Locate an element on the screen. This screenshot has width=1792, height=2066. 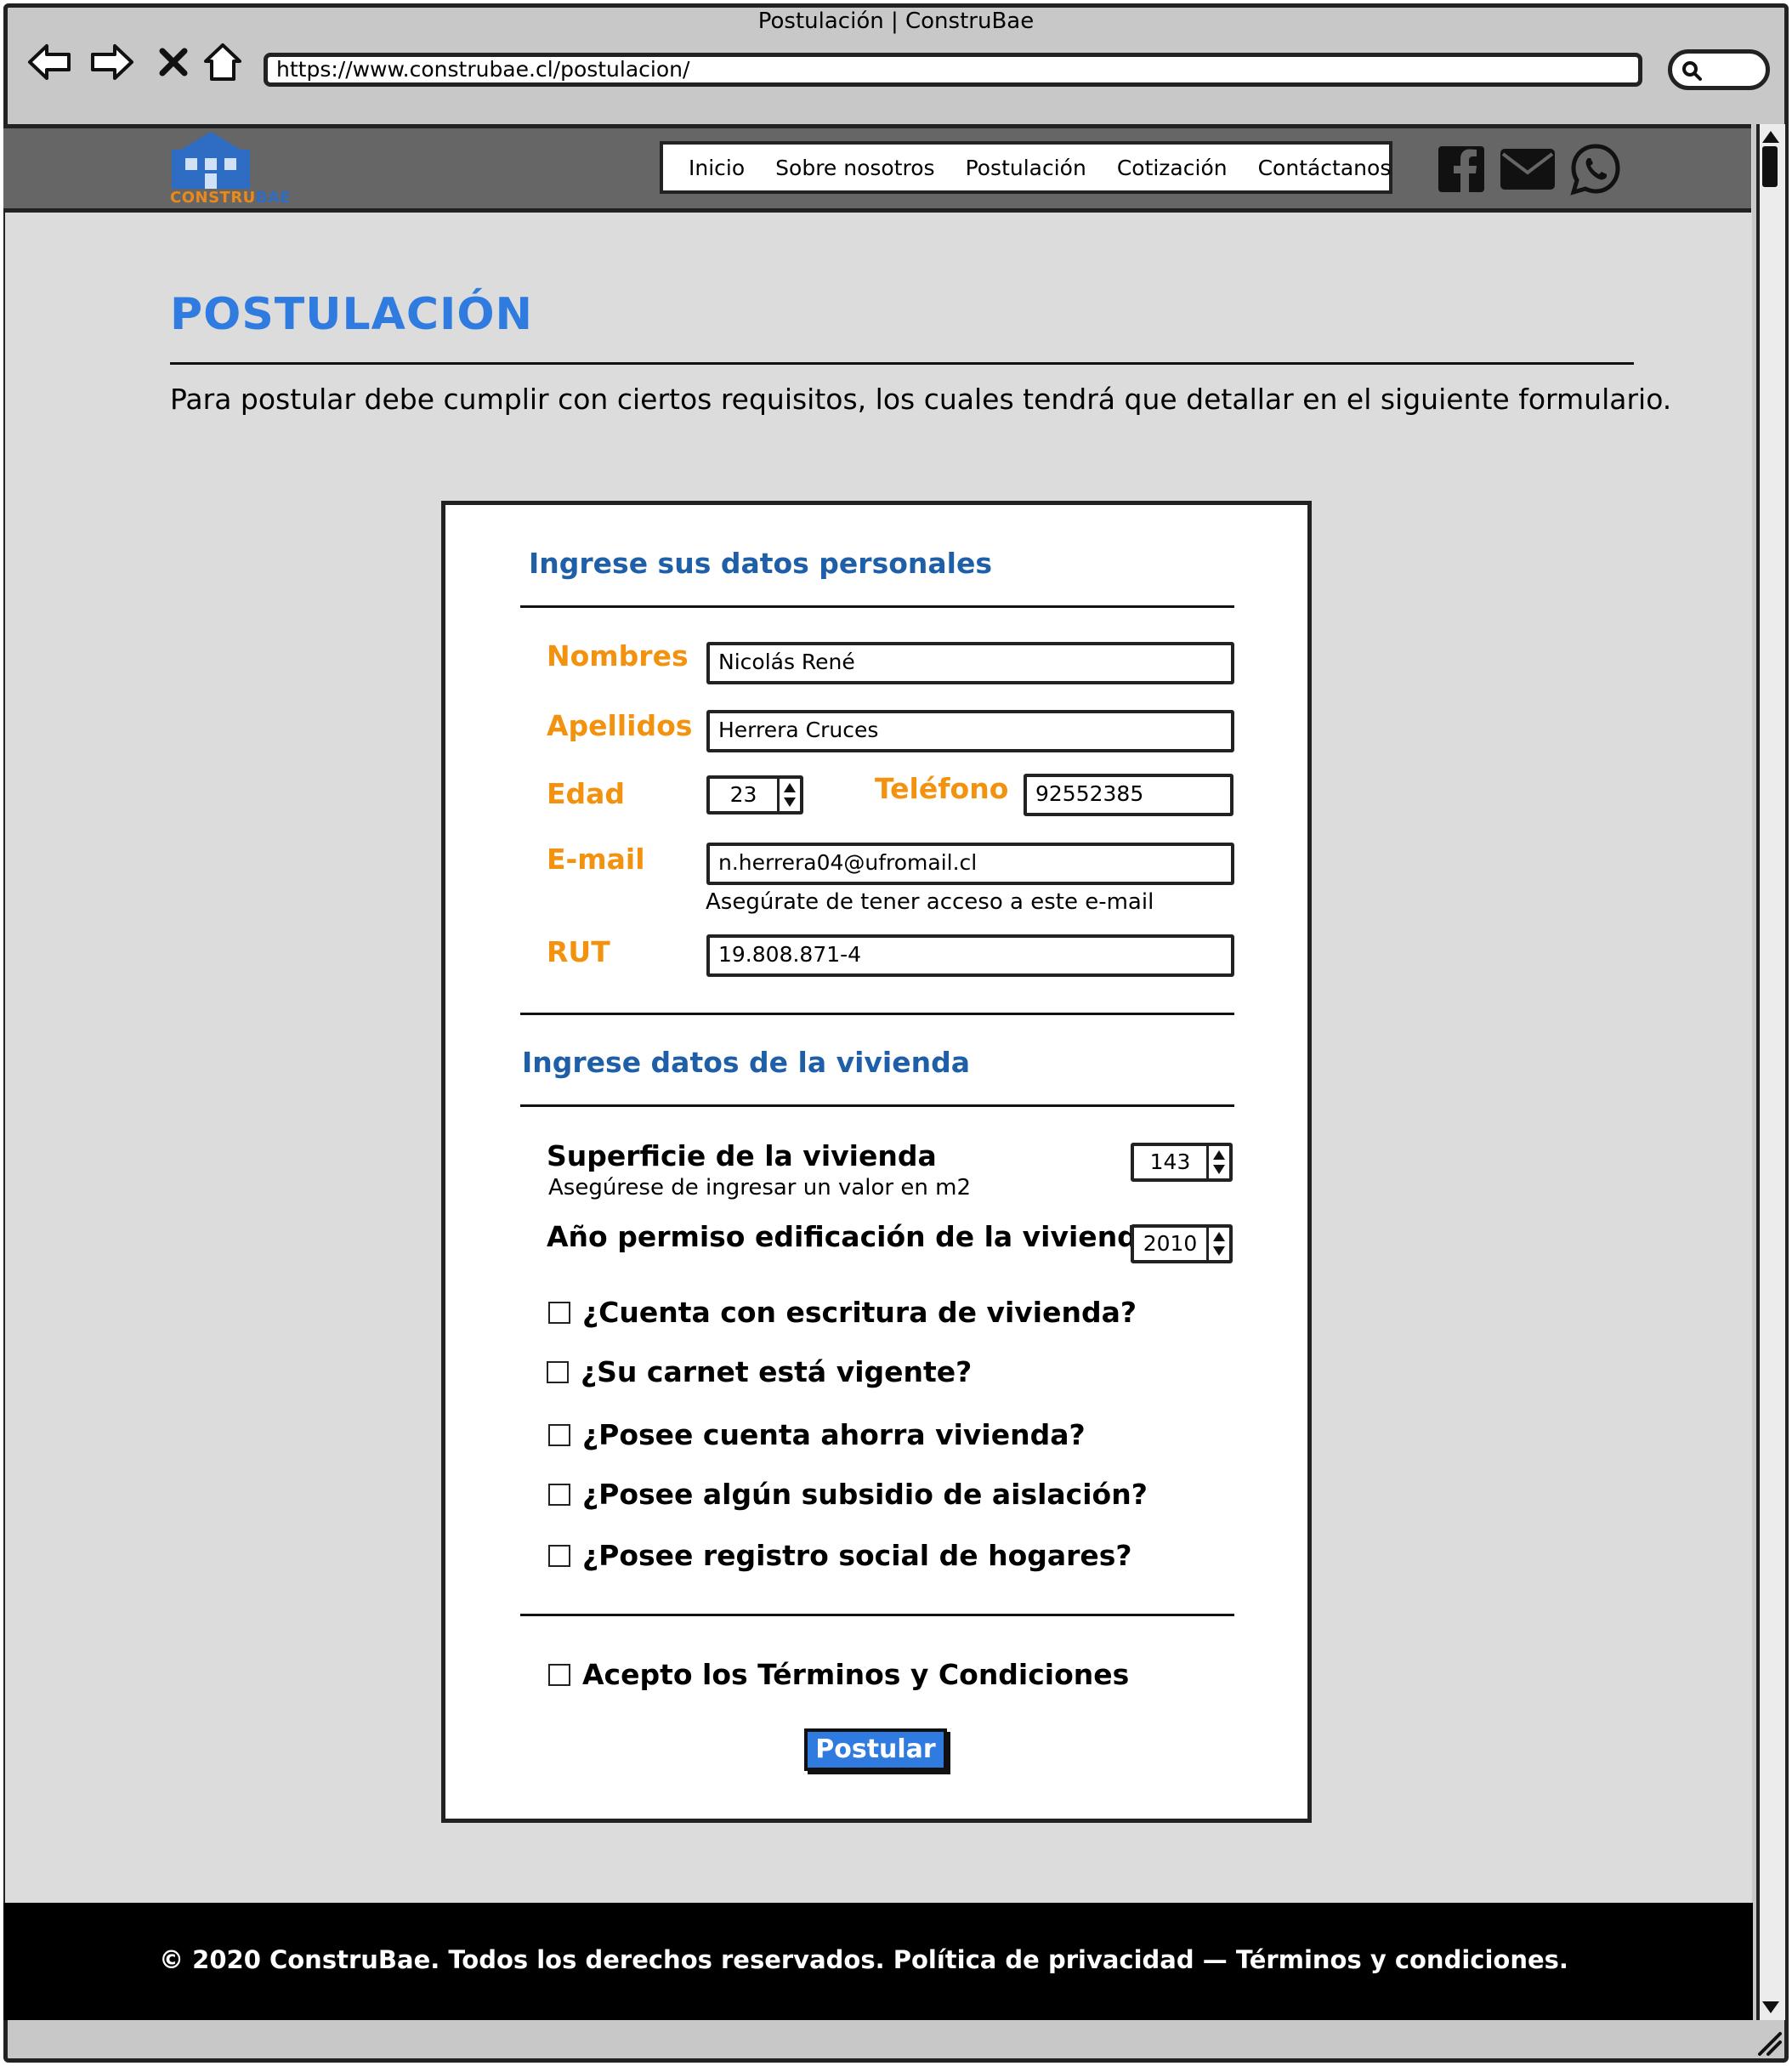
terms-checkbox is located at coordinates (559, 1674).